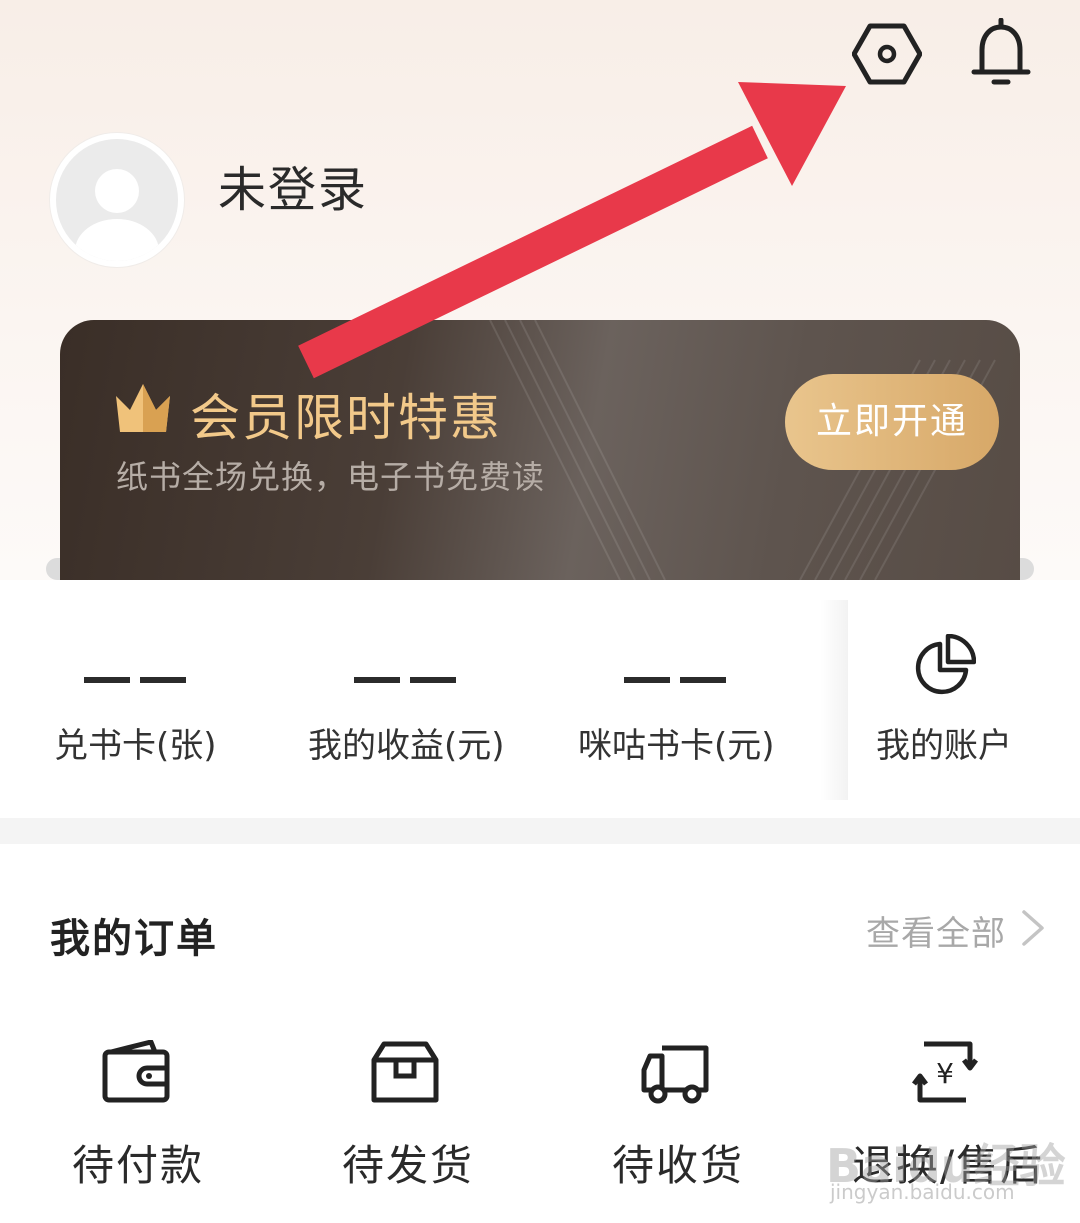 The width and height of the screenshot is (1080, 1223). Describe the element at coordinates (936, 930) in the screenshot. I see `view-all-orders-link: 查看全部` at that location.